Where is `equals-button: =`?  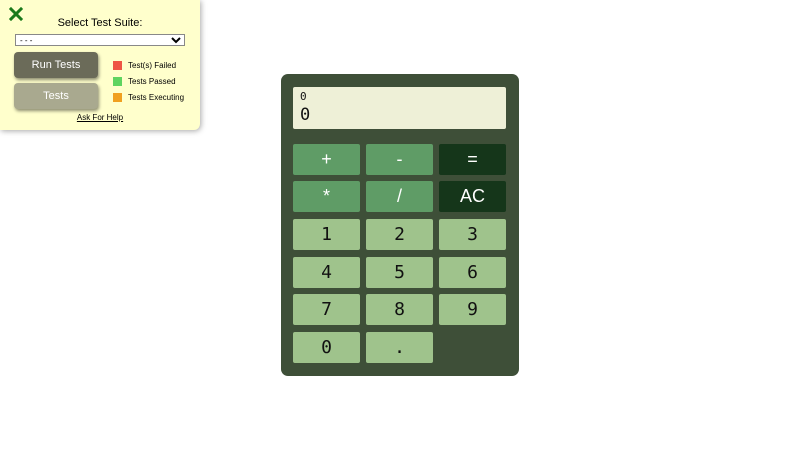
equals-button: = is located at coordinates (472, 159).